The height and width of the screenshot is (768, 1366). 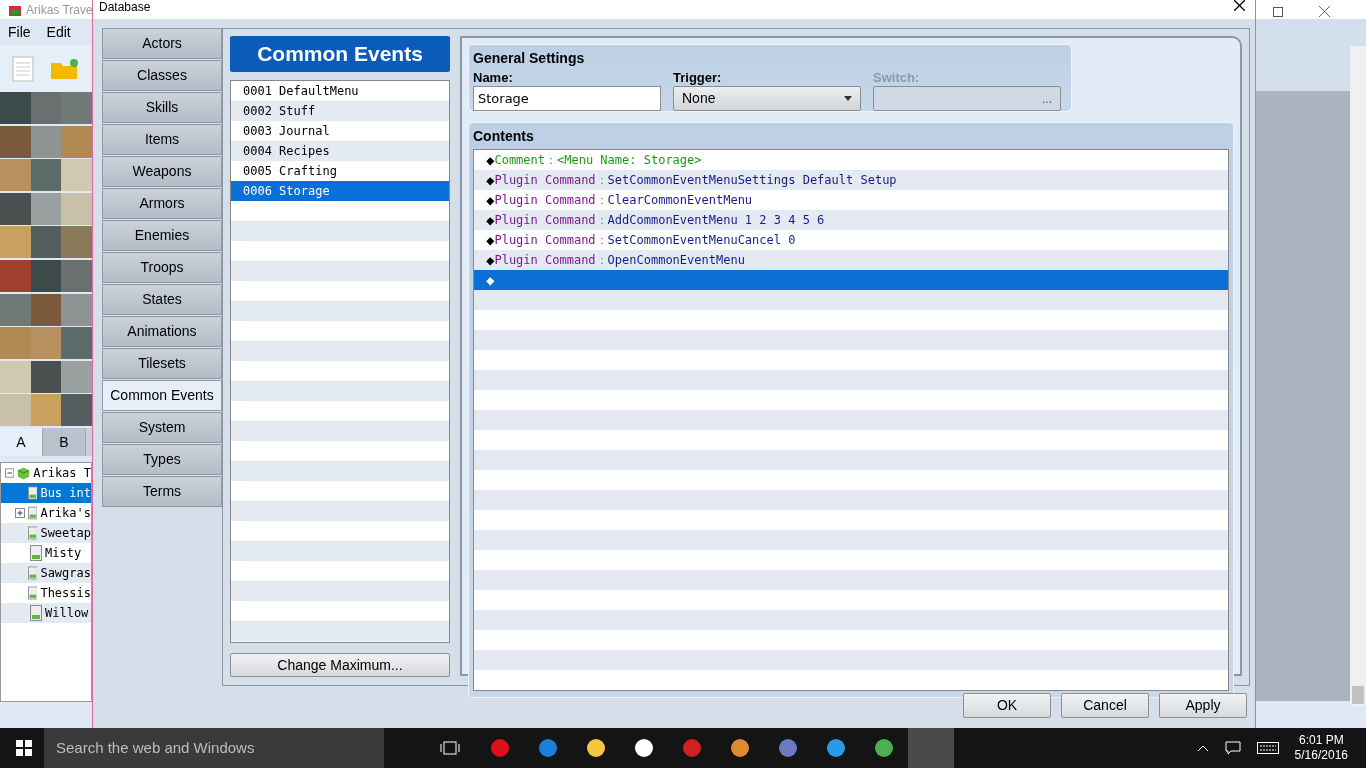 I want to click on category-tab: Common Events, so click(x=162, y=395).